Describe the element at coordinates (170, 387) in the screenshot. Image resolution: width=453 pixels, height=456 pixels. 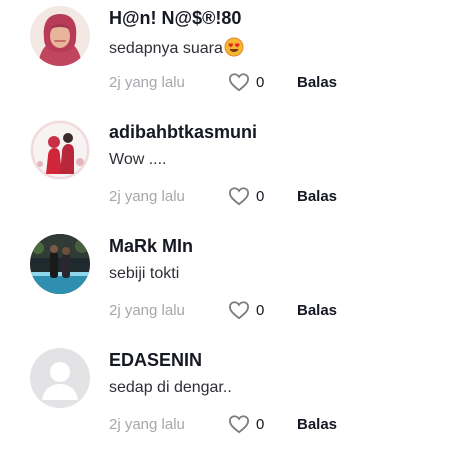
I see `comment-text: sedap di dengar..` at that location.